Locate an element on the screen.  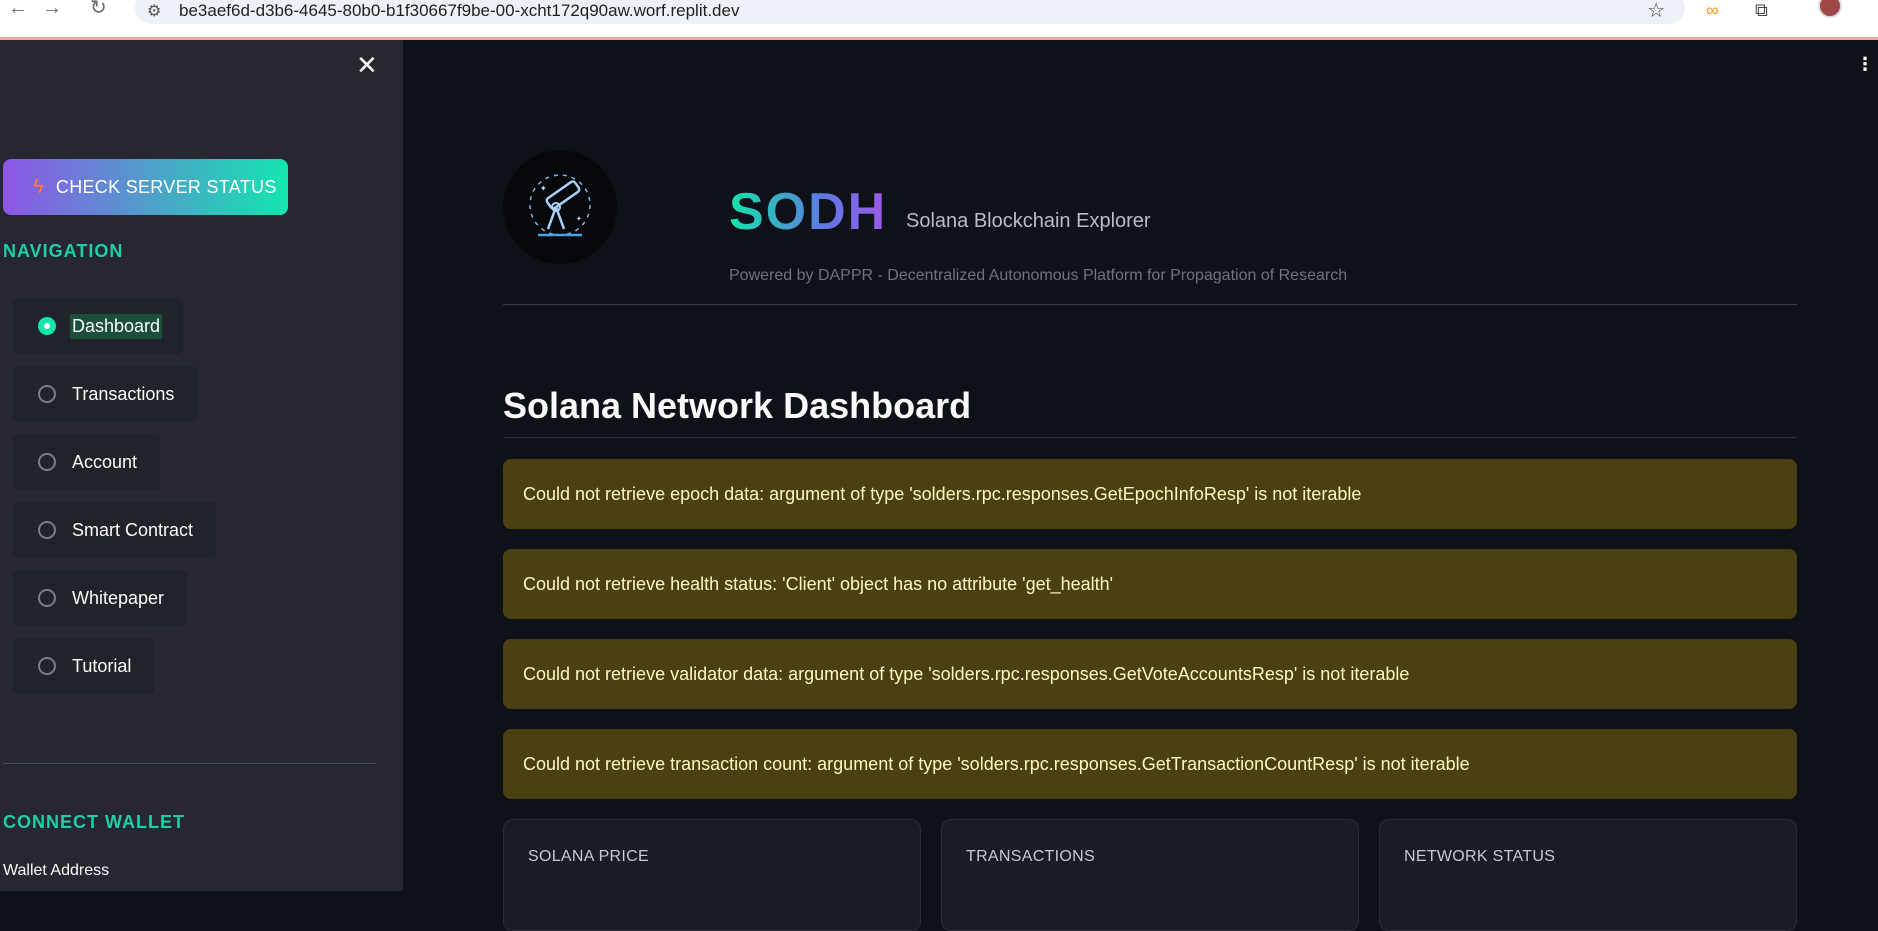
nav-item-transactions: Transactions is located at coordinates (105, 394).